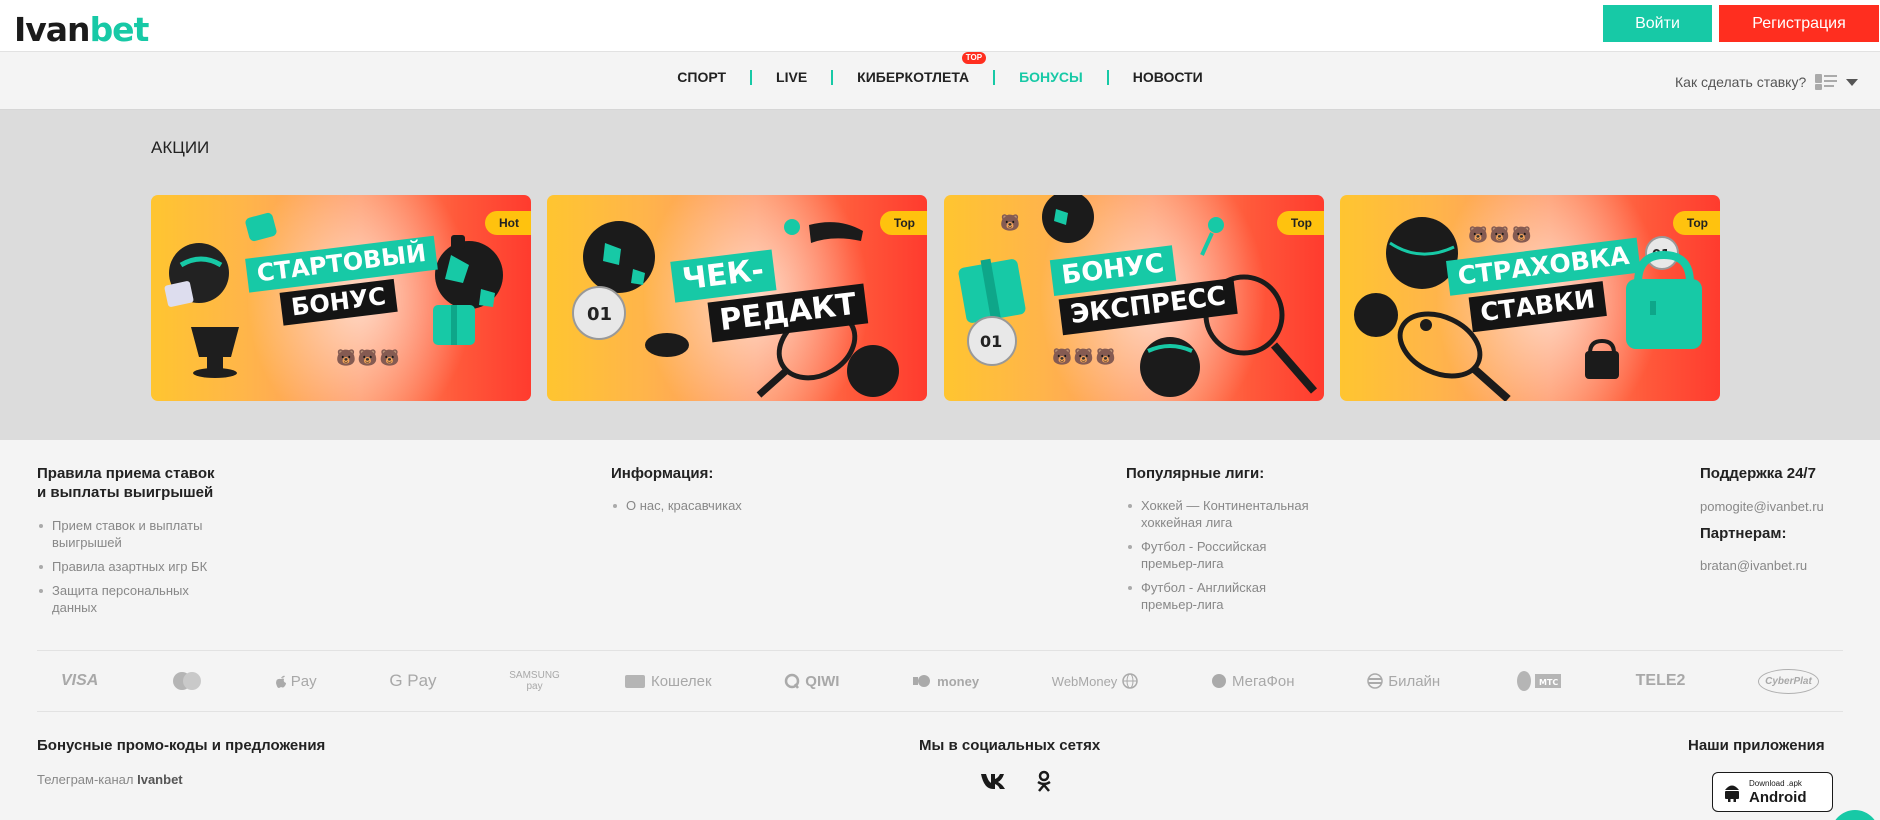 Image resolution: width=1880 pixels, height=820 pixels. I want to click on megafon-logo: МегаФон, so click(1253, 681).